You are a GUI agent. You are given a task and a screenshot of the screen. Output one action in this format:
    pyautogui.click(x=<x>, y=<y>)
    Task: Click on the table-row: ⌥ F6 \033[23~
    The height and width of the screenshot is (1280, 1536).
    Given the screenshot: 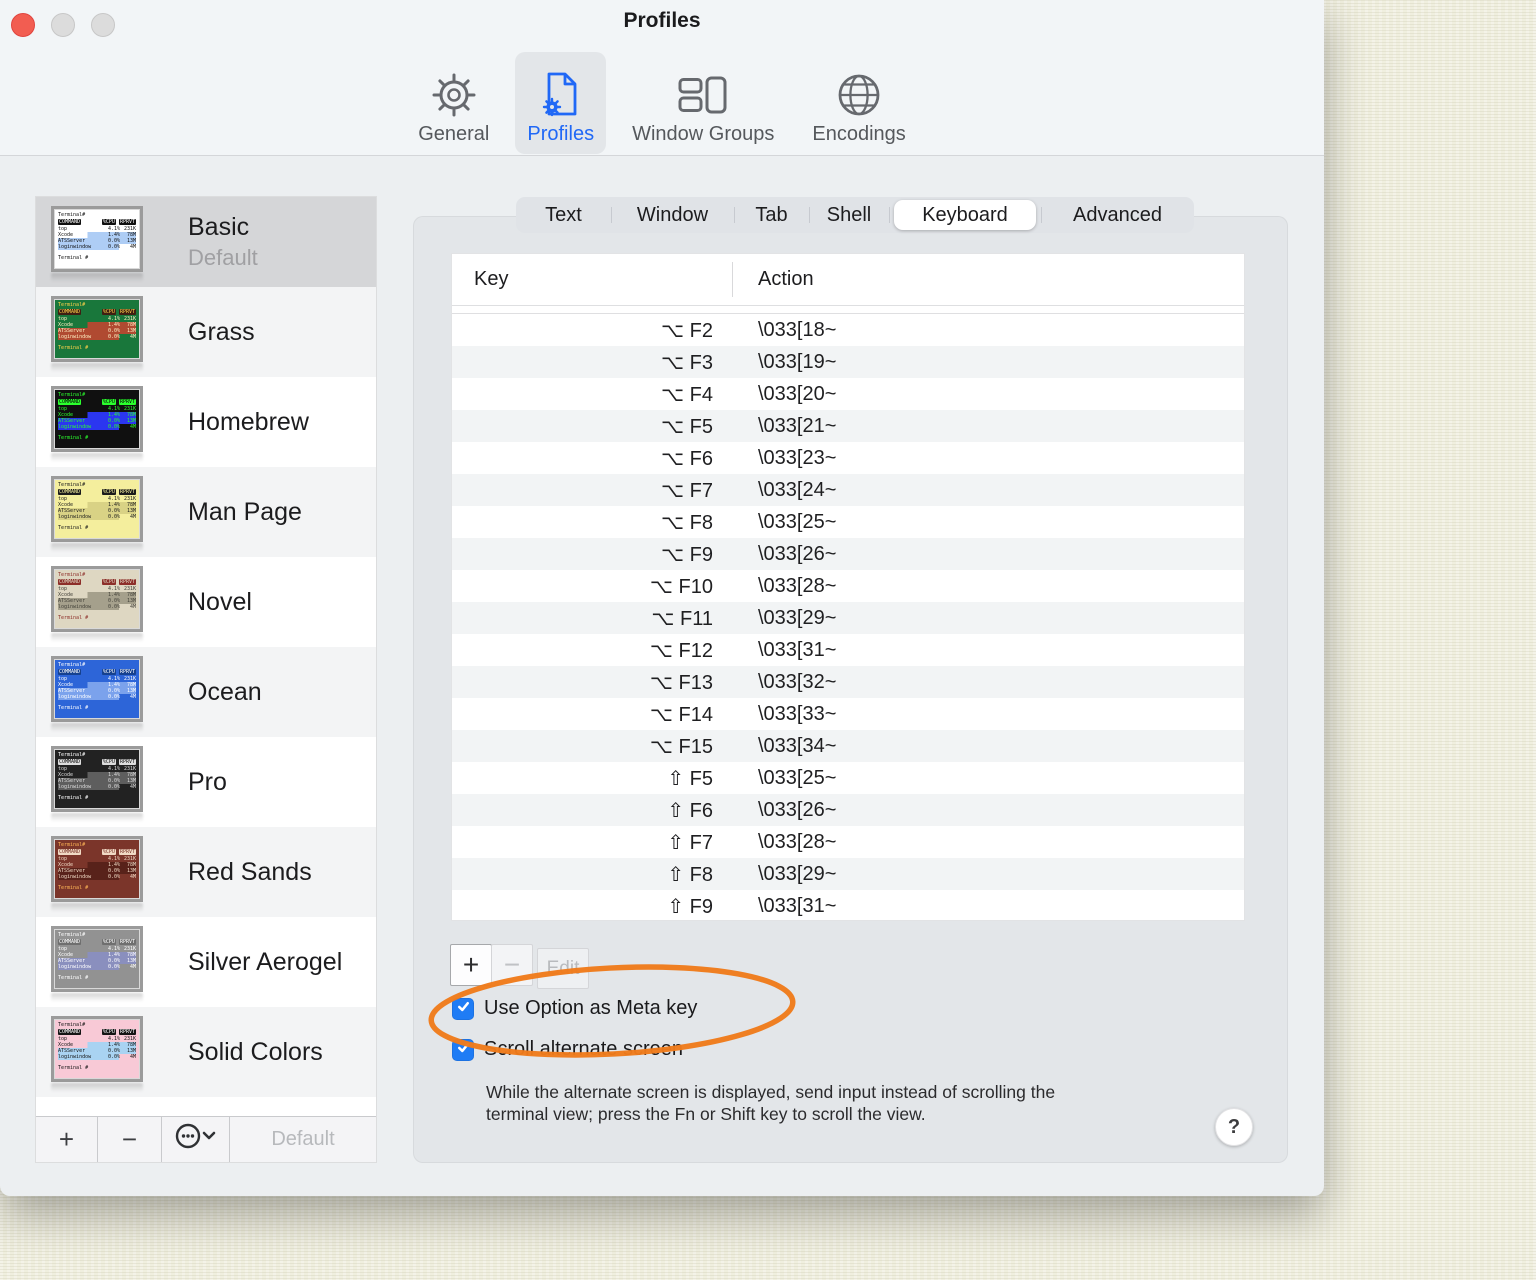 What is the action you would take?
    pyautogui.click(x=848, y=458)
    